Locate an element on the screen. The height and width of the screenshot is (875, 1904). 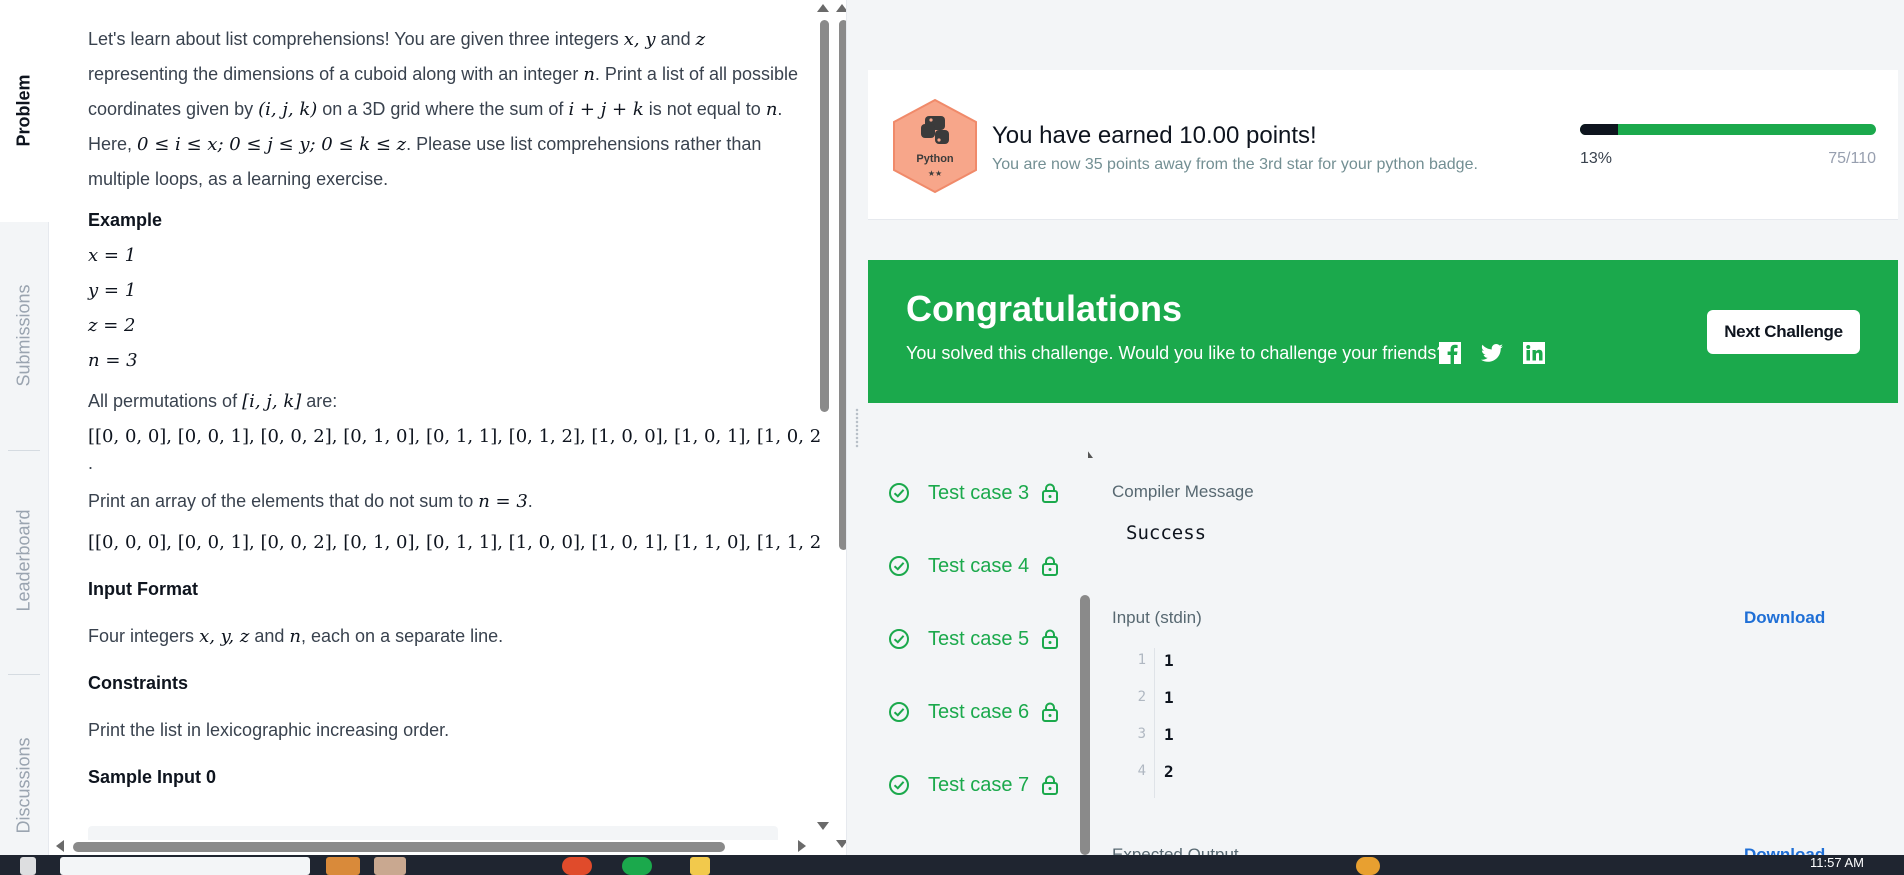
linkedin-icon is located at coordinates (1534, 353).